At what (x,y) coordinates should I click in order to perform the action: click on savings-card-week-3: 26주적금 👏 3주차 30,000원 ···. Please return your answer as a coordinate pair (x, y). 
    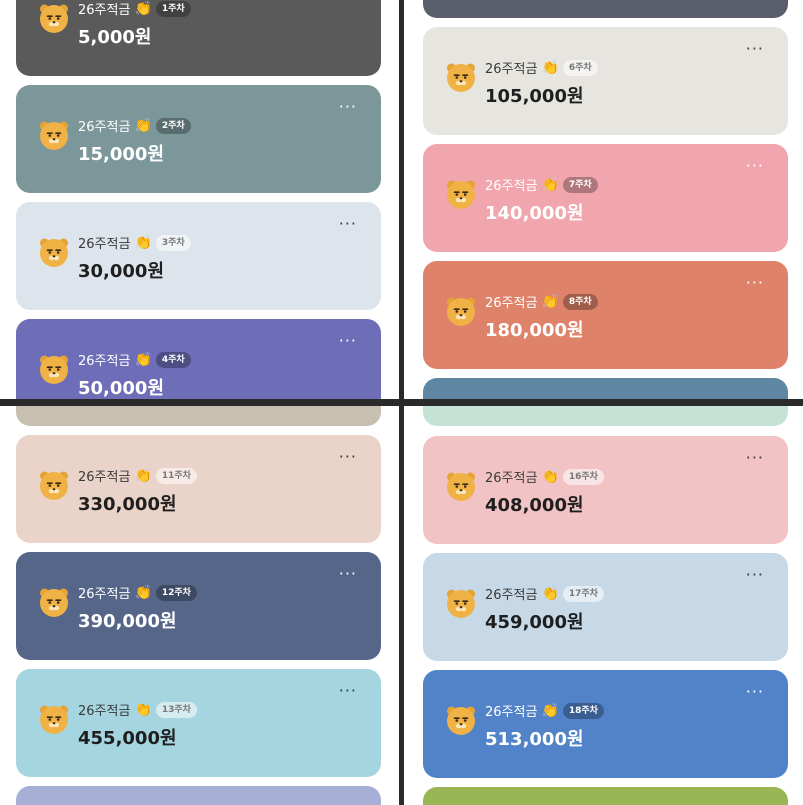
    Looking at the image, I should click on (198, 256).